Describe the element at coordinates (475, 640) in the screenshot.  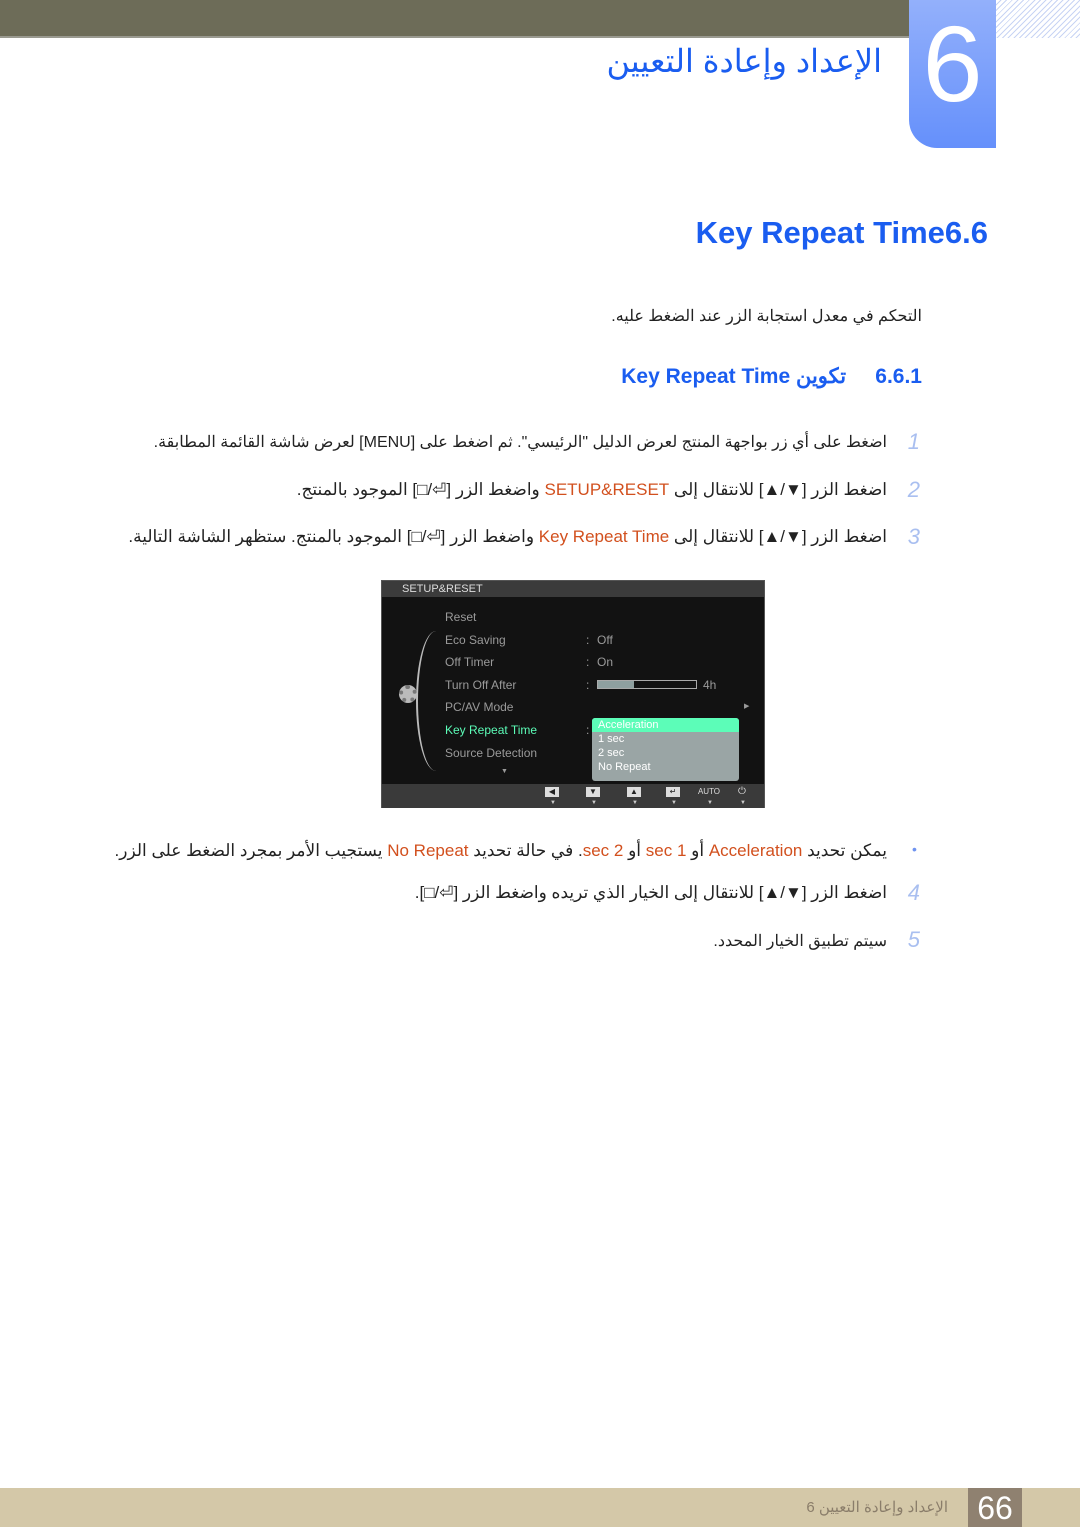
I see `osd-item-eco-saving: Eco Saving` at that location.